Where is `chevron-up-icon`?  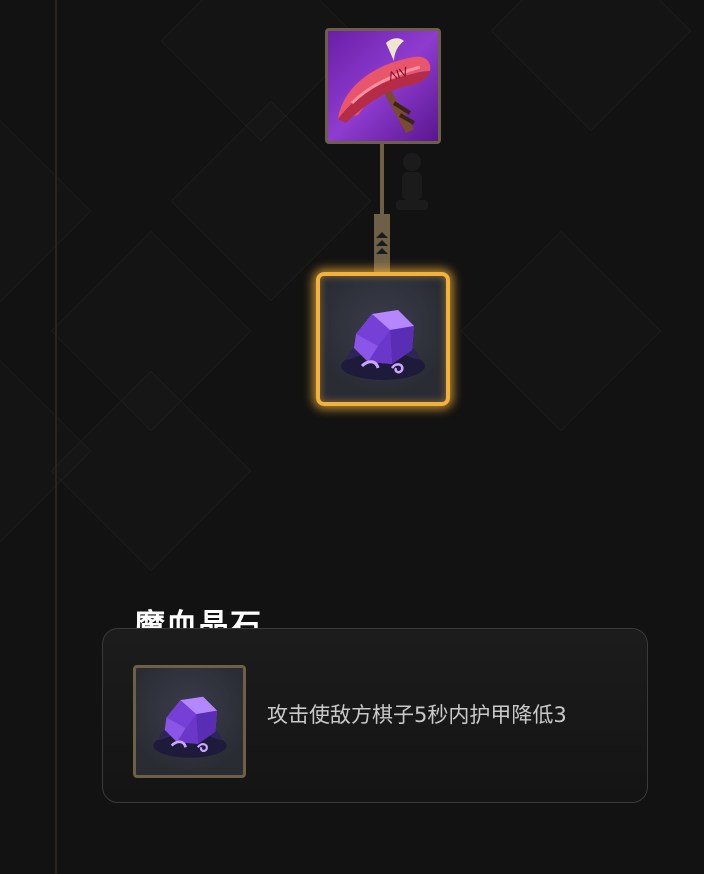
chevron-up-icon is located at coordinates (382, 243).